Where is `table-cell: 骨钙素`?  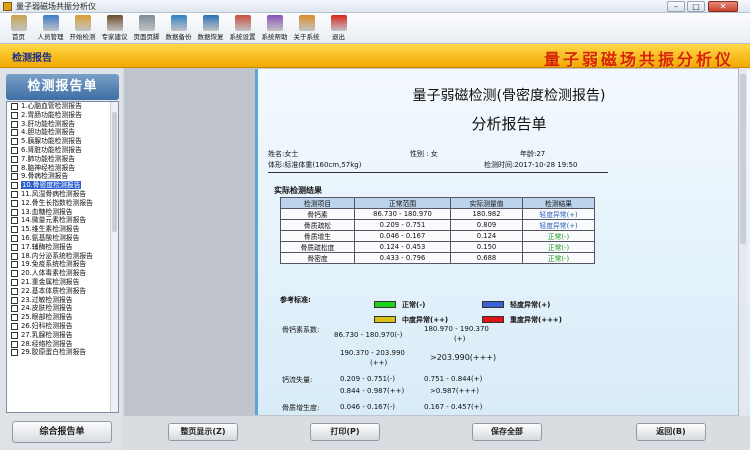 table-cell: 骨钙素 is located at coordinates (317, 214).